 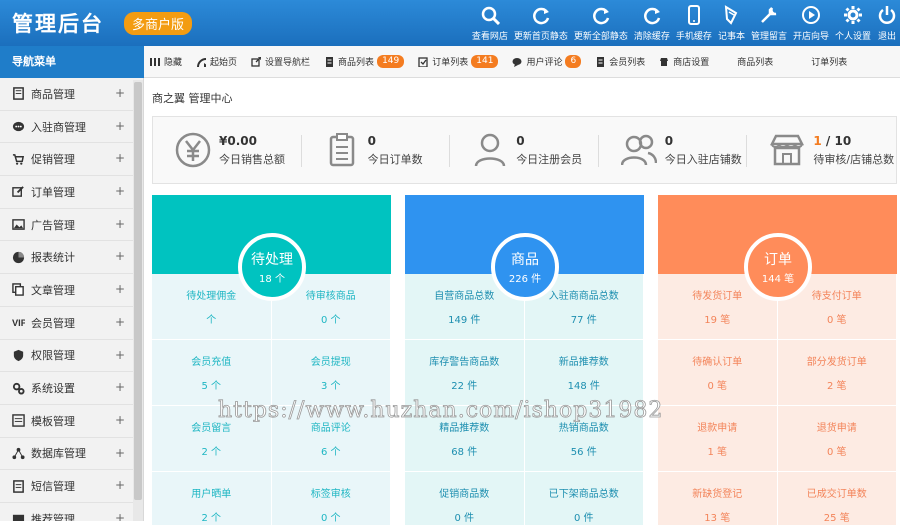 What do you see at coordinates (837, 439) in the screenshot?
I see `card-cell: 退货申请 0 笔` at bounding box center [837, 439].